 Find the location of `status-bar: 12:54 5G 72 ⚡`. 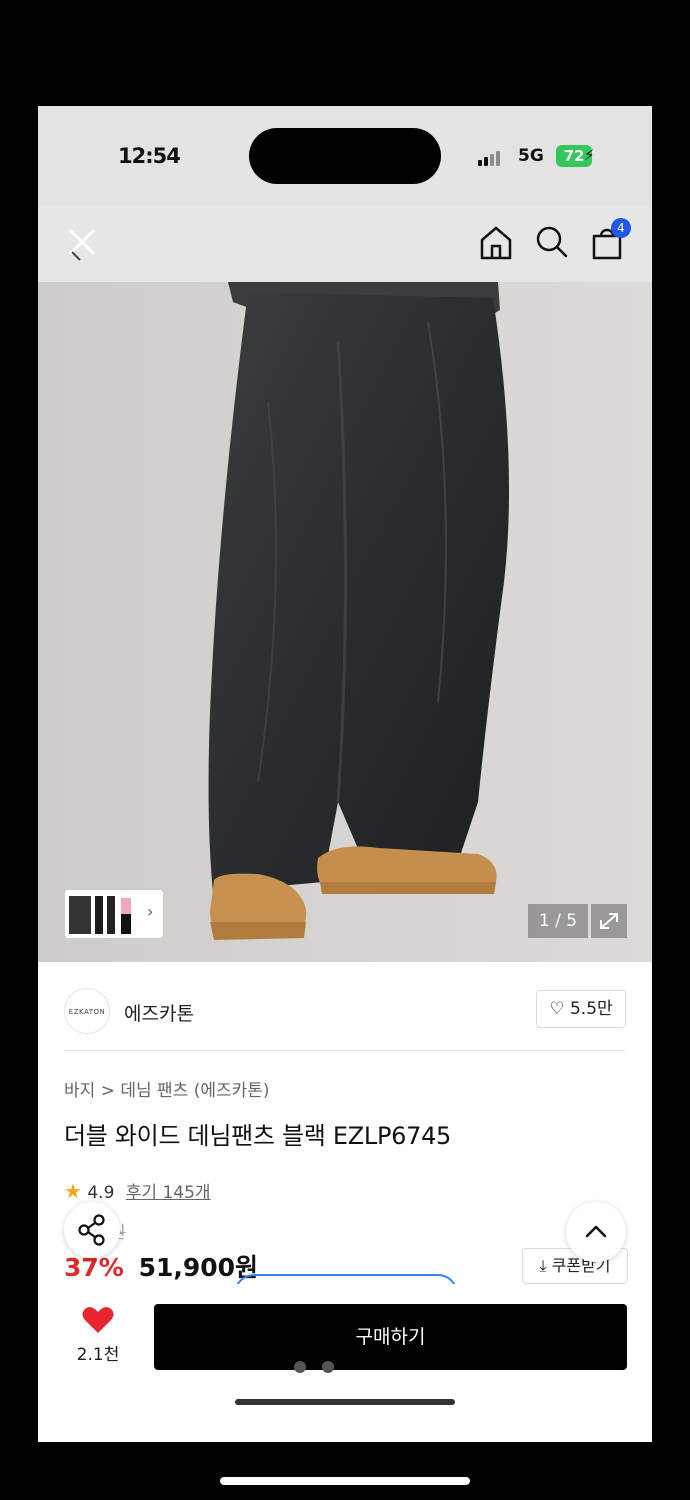

status-bar: 12:54 5G 72 ⚡ is located at coordinates (345, 156).